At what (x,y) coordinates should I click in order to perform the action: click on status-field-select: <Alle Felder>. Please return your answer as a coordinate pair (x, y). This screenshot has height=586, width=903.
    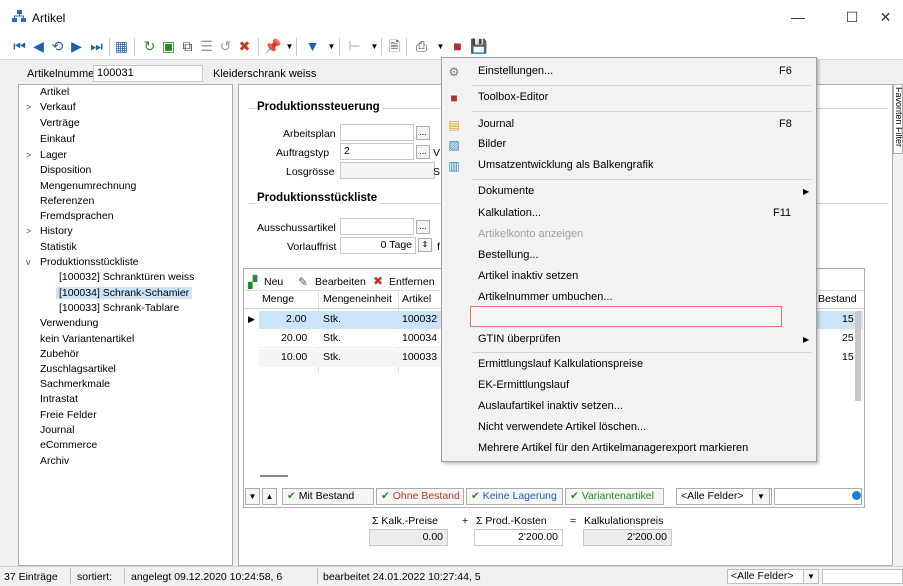
    Looking at the image, I should click on (766, 576).